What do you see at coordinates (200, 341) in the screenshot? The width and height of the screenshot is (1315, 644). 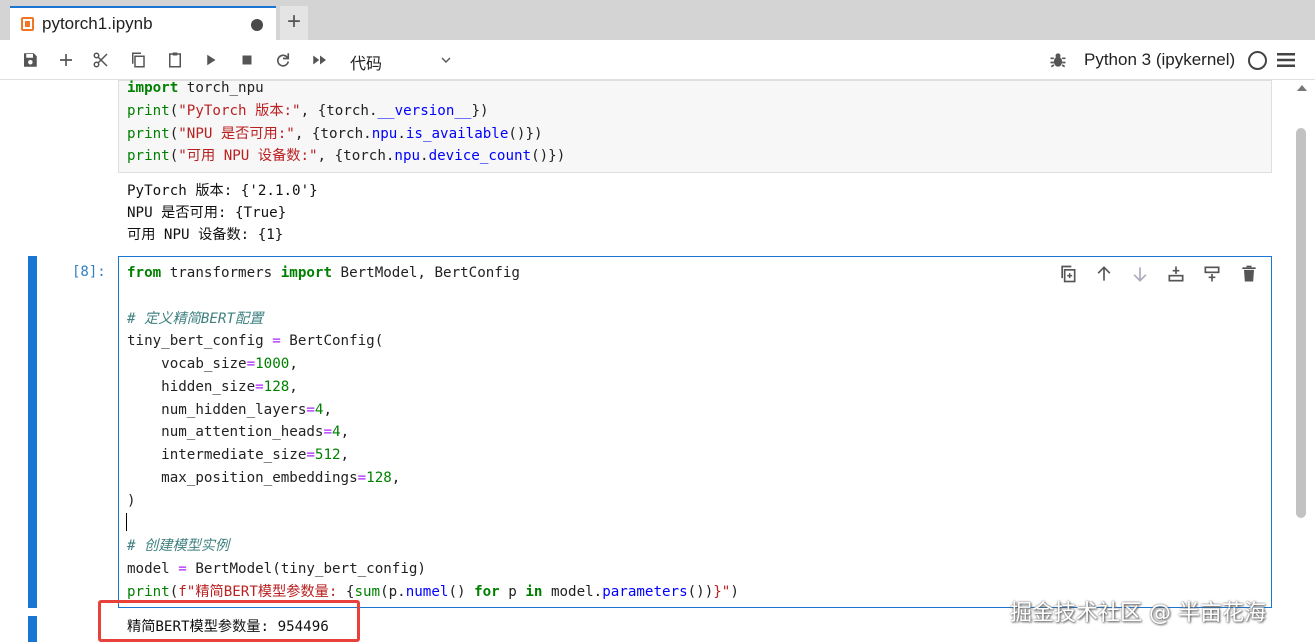 I see `code-token: tiny_bert_config` at bounding box center [200, 341].